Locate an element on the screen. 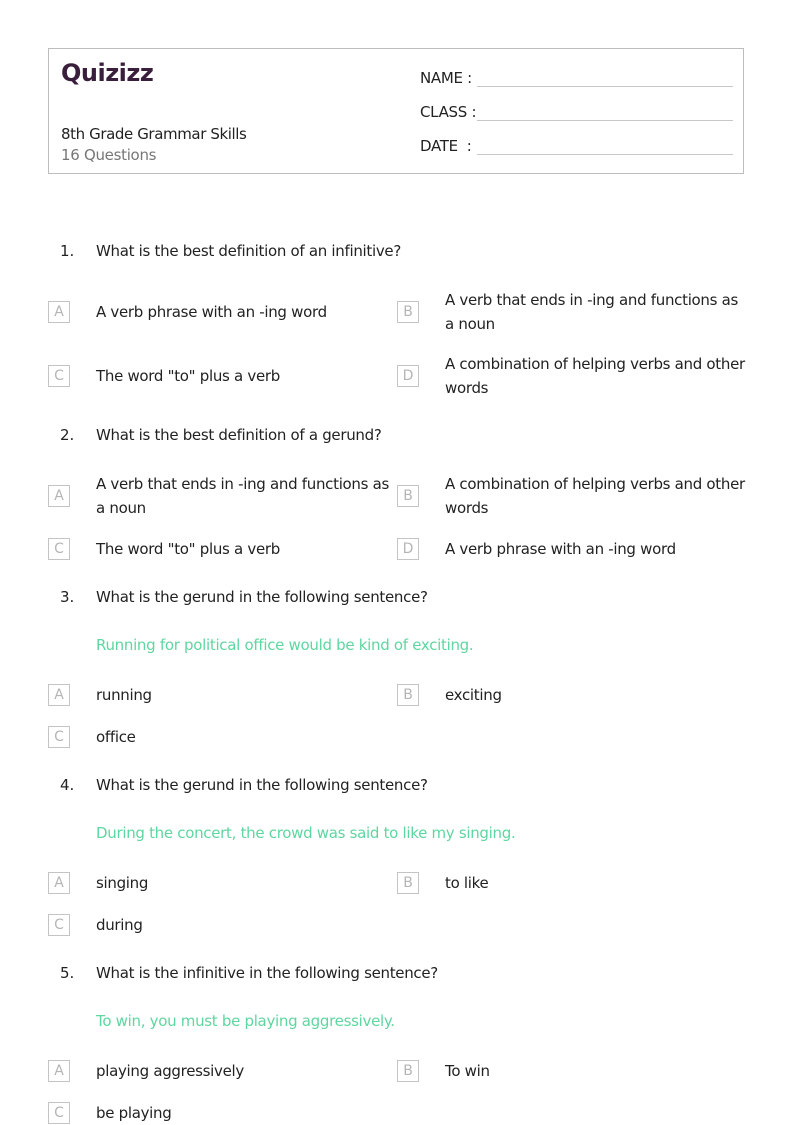  date-label: DATE : is located at coordinates (446, 146).